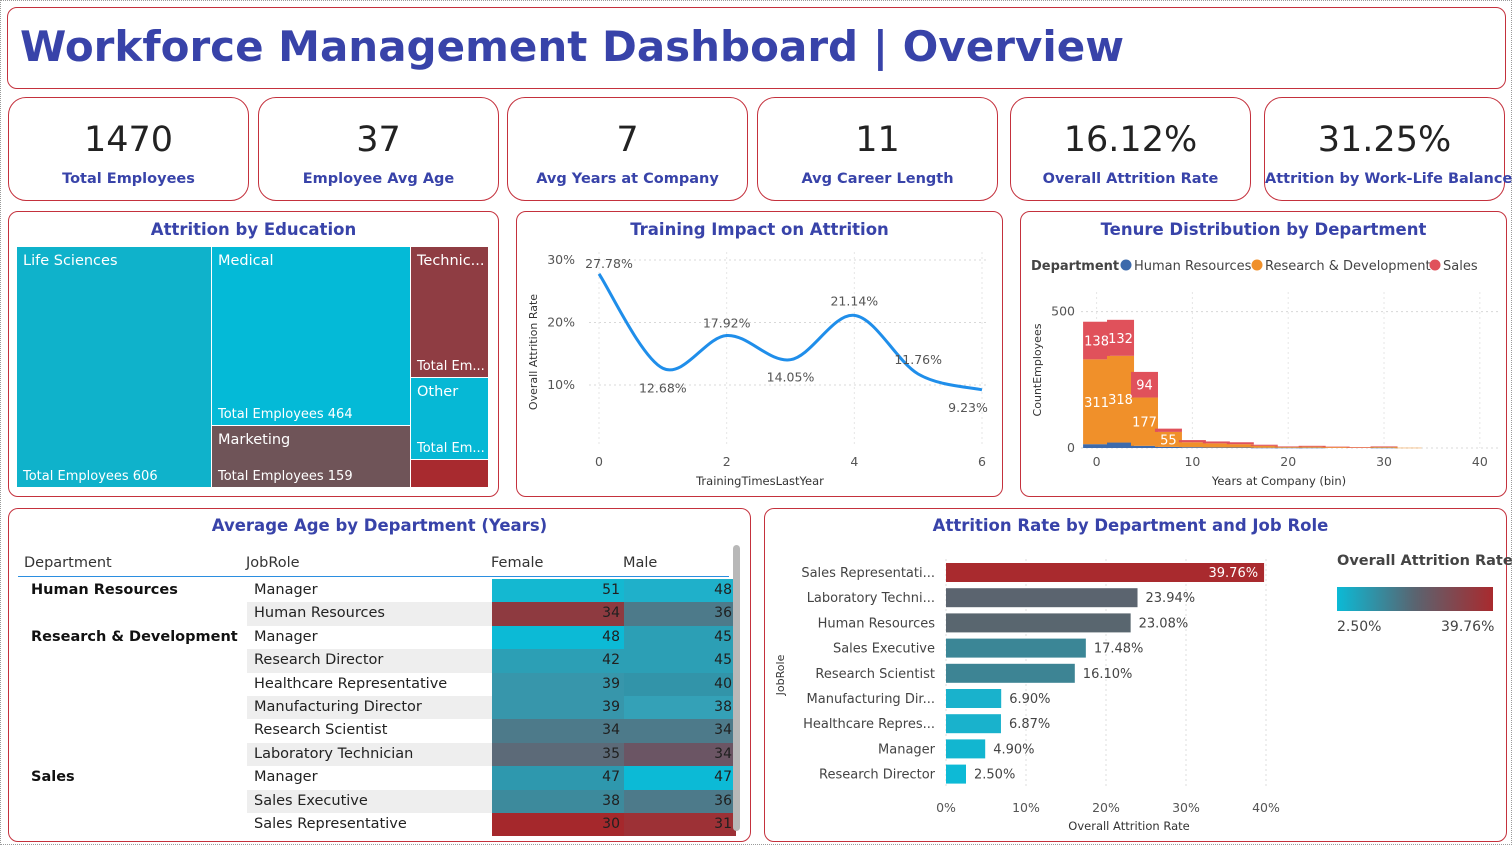 This screenshot has width=1512, height=845. What do you see at coordinates (381, 778) in the screenshot?
I see `matrix-row: Sales Manager 47 47` at bounding box center [381, 778].